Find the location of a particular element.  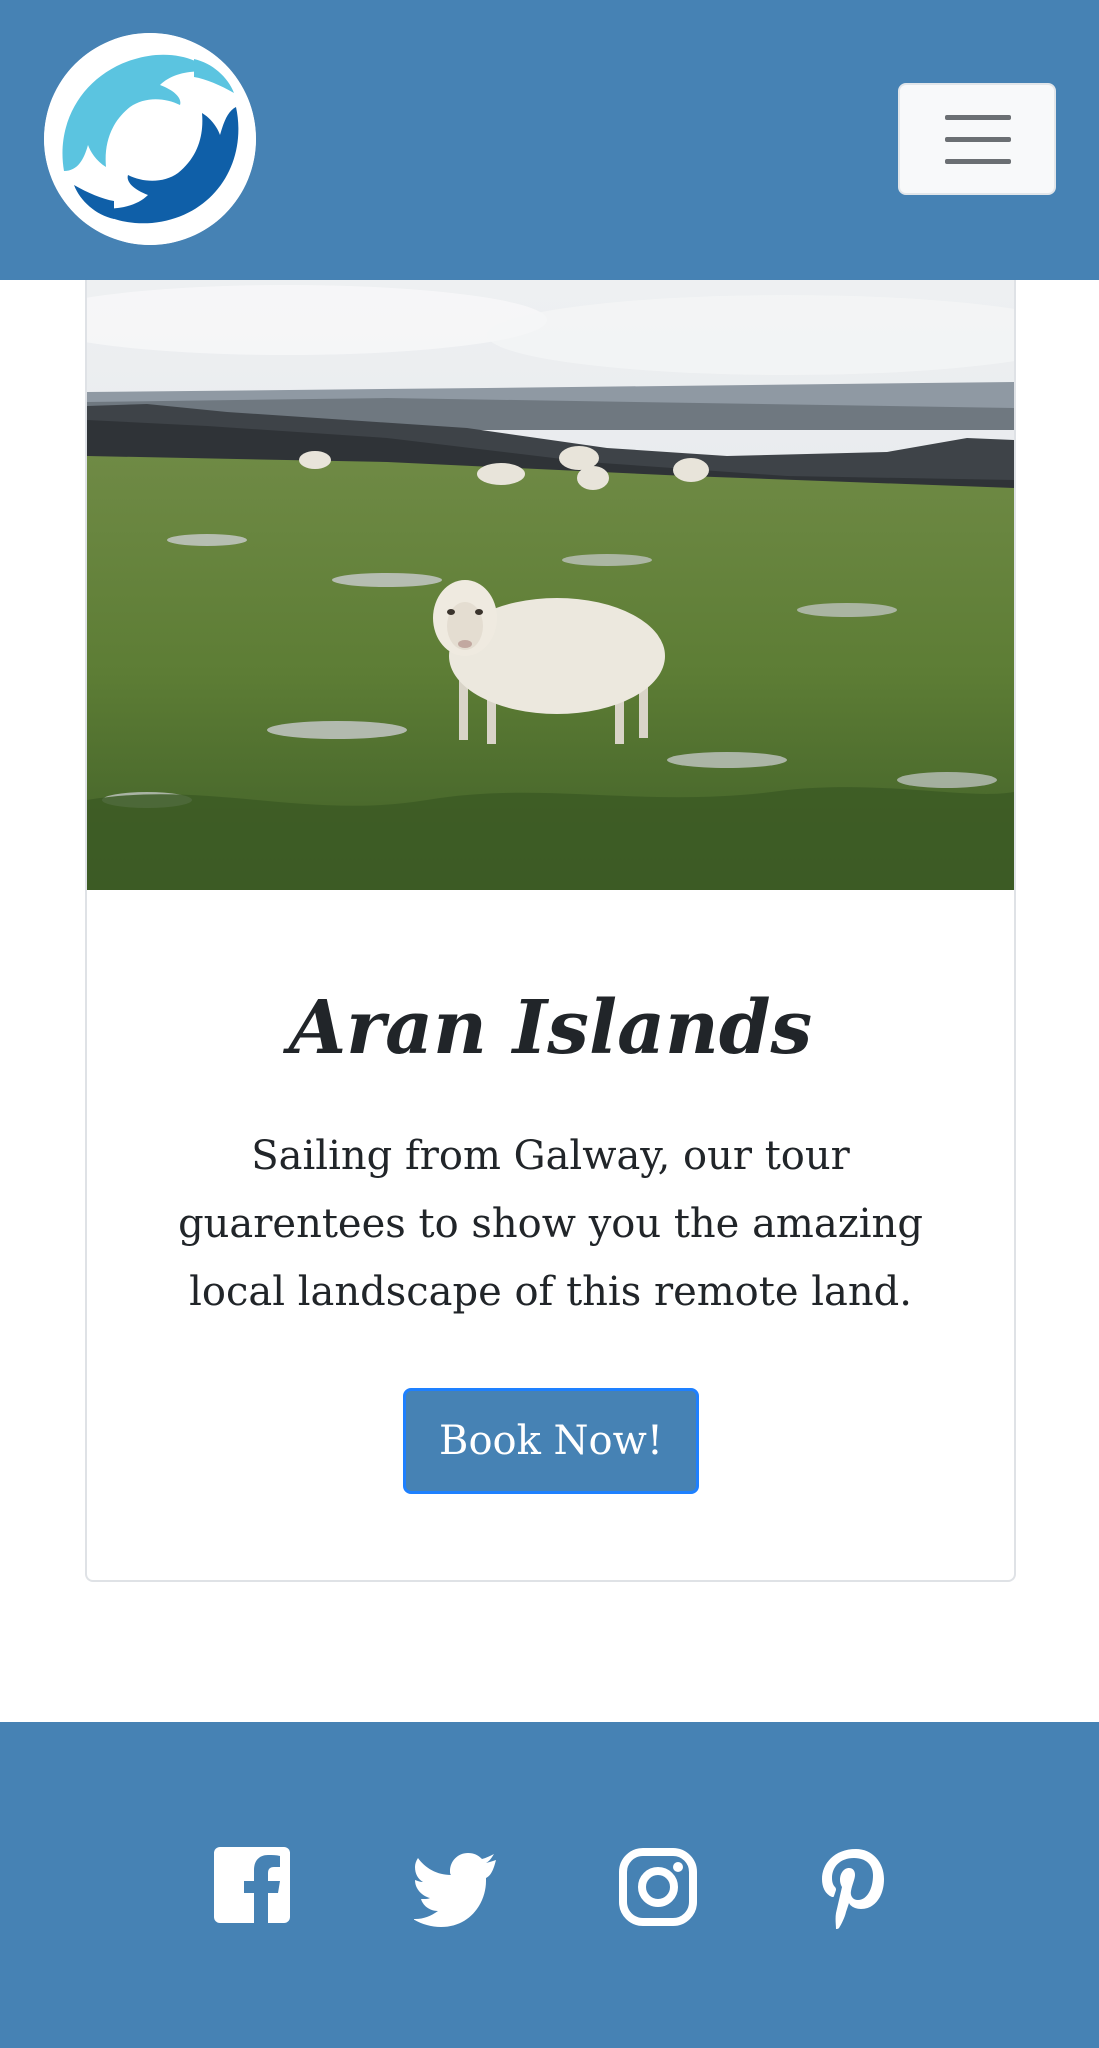

card-title: Aran Islands is located at coordinates (550, 1028).